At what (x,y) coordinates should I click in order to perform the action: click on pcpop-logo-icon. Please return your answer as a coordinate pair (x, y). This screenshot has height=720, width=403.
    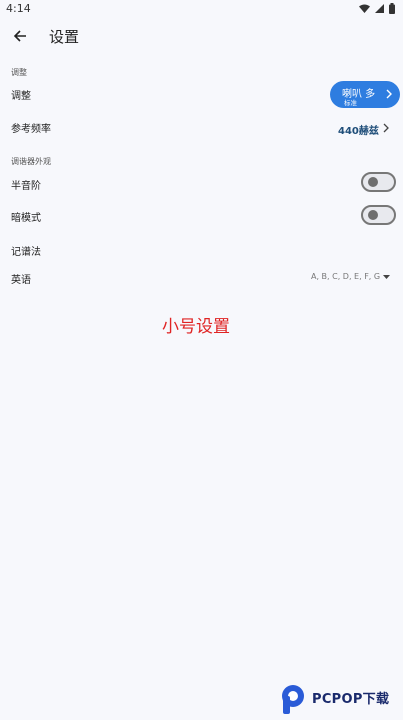
    Looking at the image, I should click on (293, 699).